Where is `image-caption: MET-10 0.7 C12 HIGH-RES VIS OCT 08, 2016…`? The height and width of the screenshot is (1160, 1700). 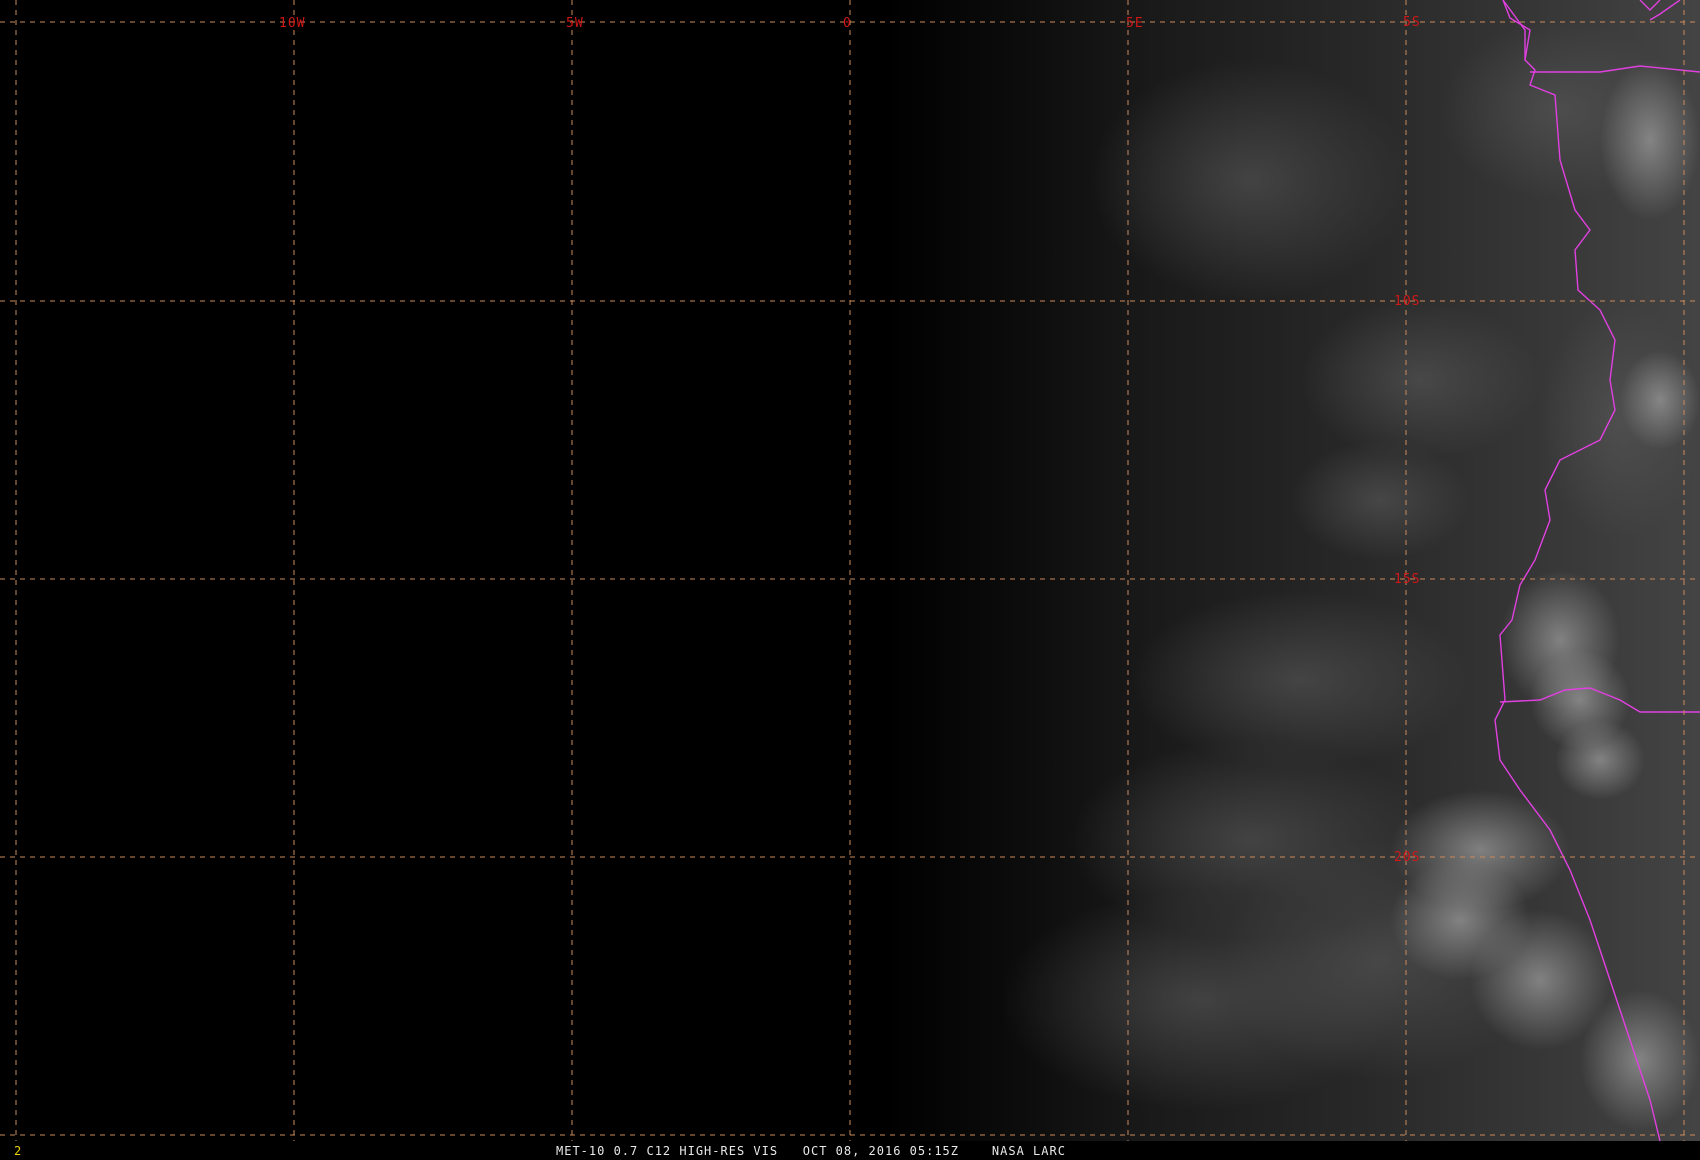
image-caption: MET-10 0.7 C12 HIGH-RES VIS OCT 08, 2016… is located at coordinates (811, 1151).